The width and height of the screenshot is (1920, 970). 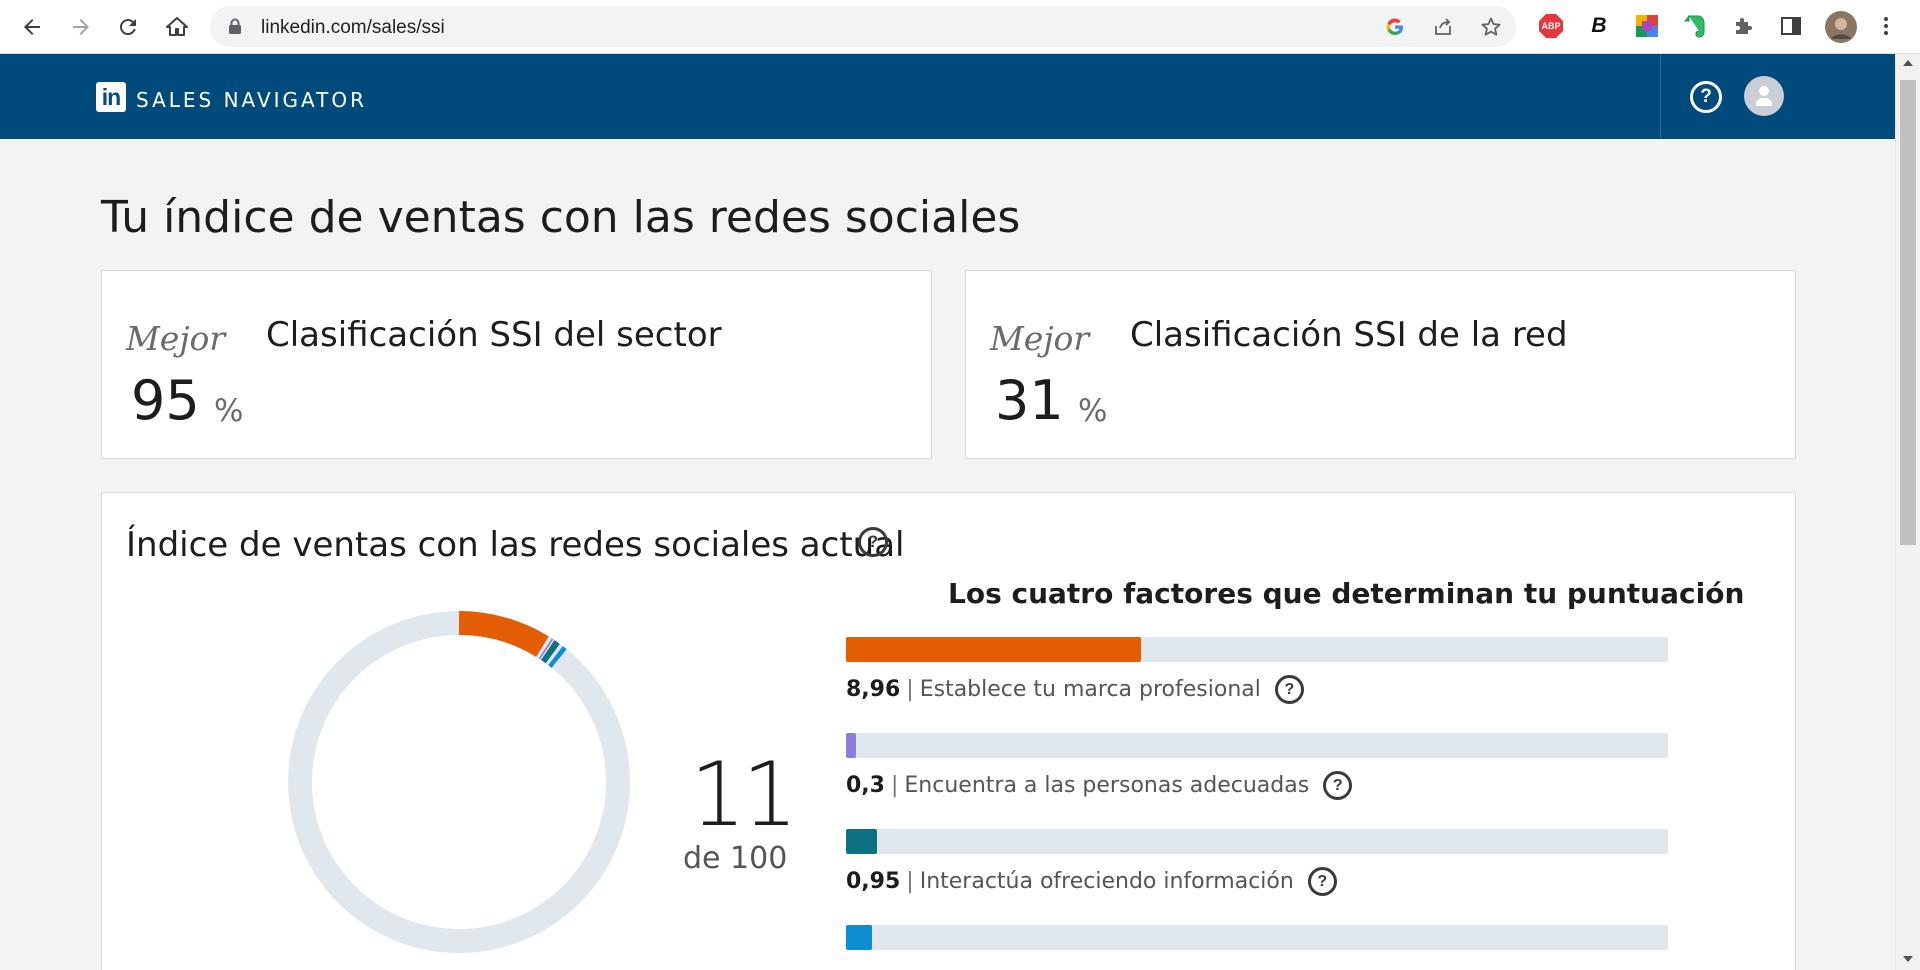 What do you see at coordinates (873, 542) in the screenshot?
I see `ssi-help-icon: ?` at bounding box center [873, 542].